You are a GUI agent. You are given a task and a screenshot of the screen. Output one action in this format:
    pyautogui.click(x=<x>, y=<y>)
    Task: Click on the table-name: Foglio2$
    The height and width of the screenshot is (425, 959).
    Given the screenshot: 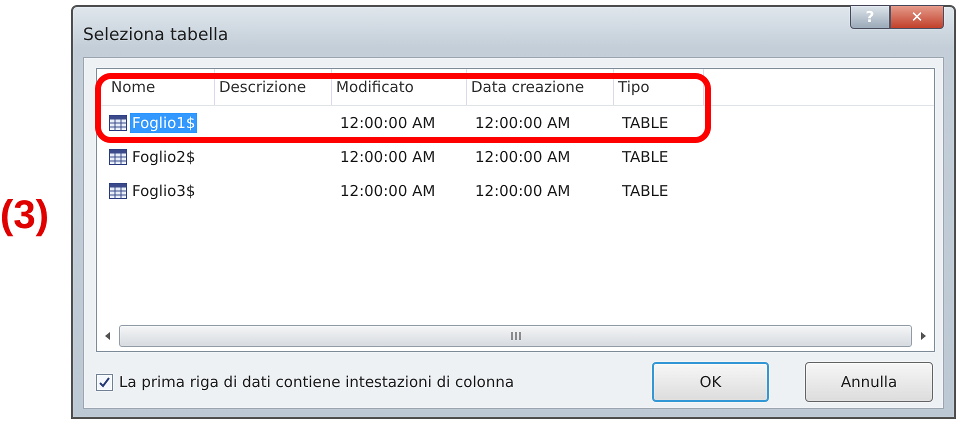 What is the action you would take?
    pyautogui.click(x=164, y=157)
    